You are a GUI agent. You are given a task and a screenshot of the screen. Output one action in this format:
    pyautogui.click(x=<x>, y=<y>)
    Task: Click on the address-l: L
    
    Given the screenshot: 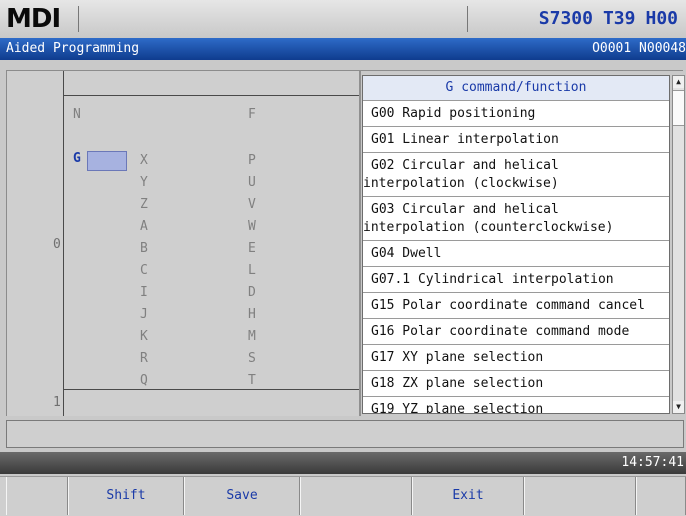 What is the action you would take?
    pyautogui.click(x=252, y=270)
    